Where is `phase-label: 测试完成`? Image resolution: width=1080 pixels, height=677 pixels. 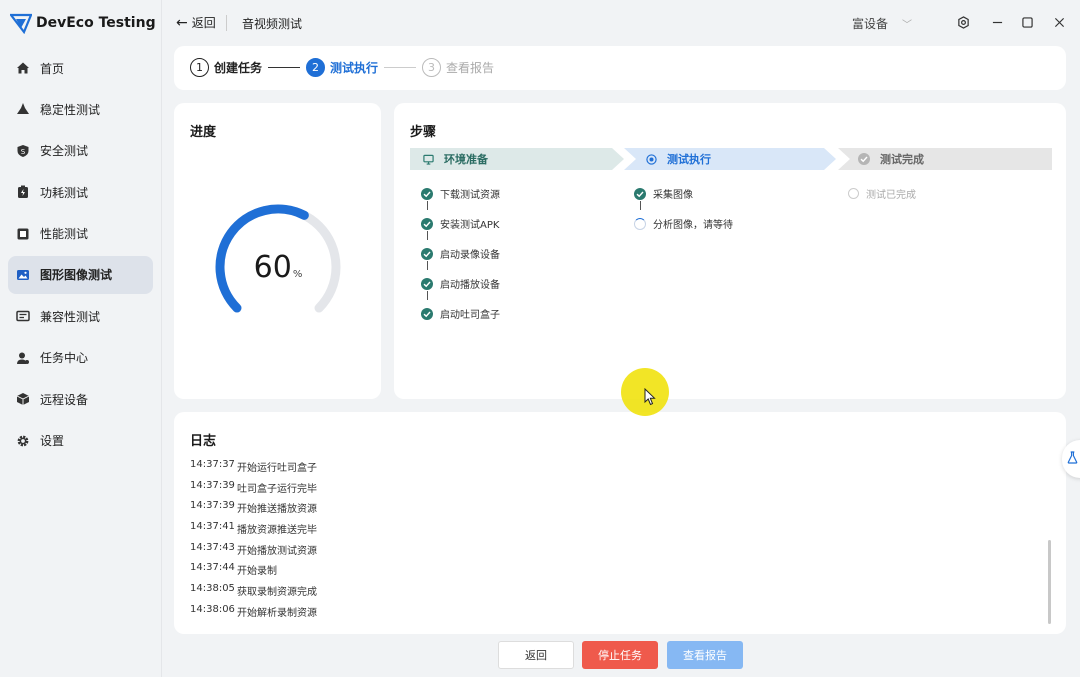
phase-label: 测试完成 is located at coordinates (902, 159).